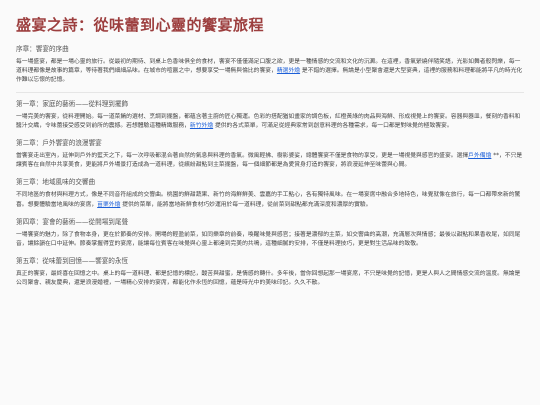 Image resolution: width=540 pixels, height=405 pixels. I want to click on link-miaoli-catering: 苗栗外燴, so click(108, 205).